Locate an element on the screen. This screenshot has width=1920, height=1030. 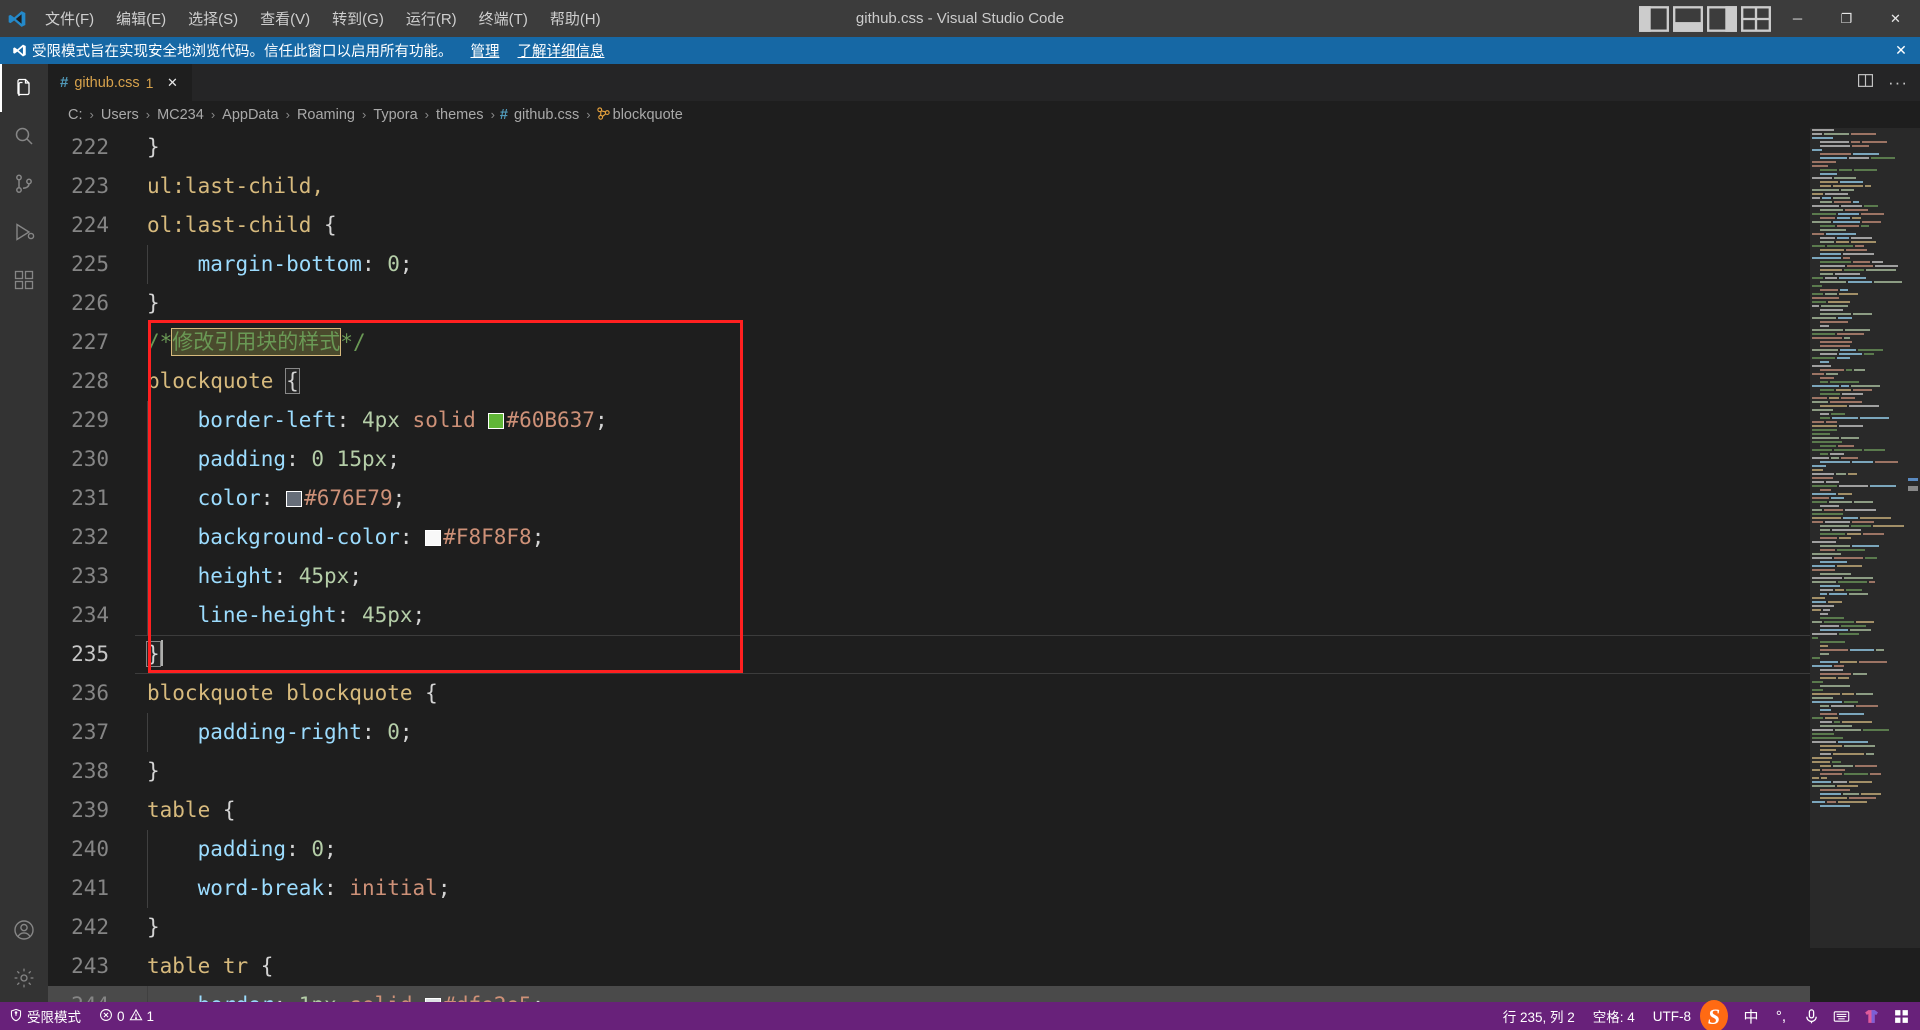
sidebar-item-search is located at coordinates (24, 136).